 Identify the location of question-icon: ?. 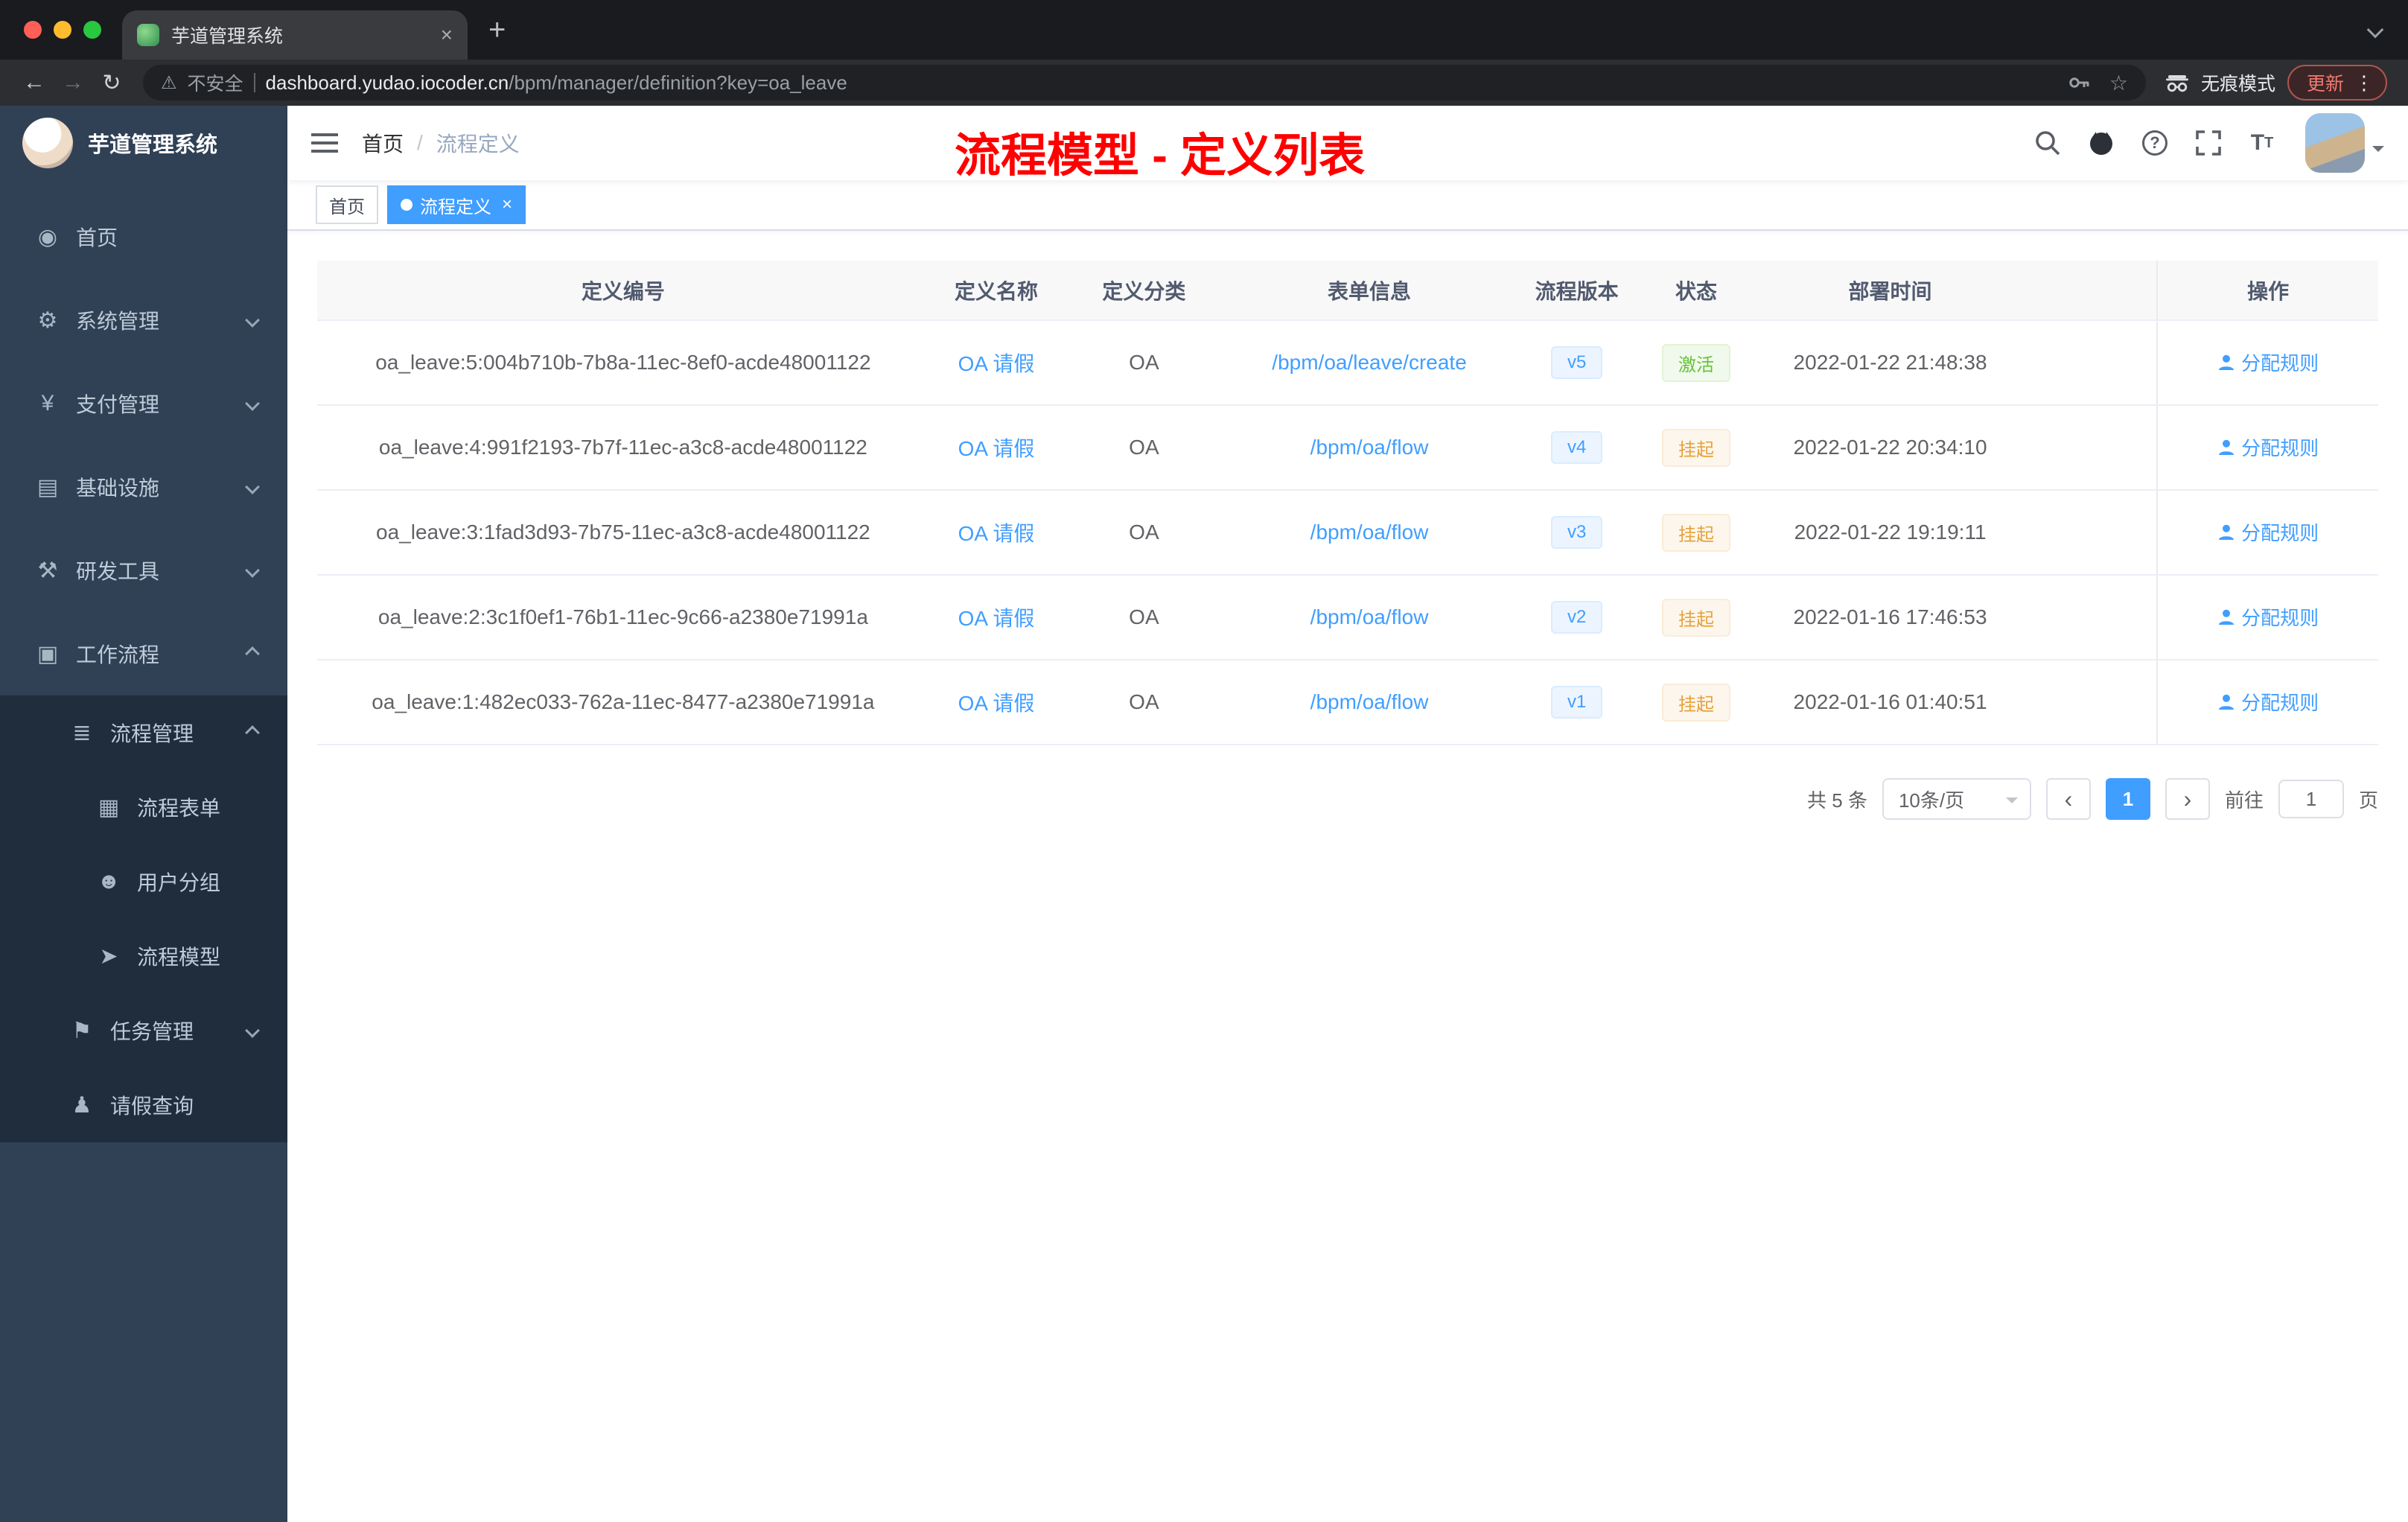
(2154, 143).